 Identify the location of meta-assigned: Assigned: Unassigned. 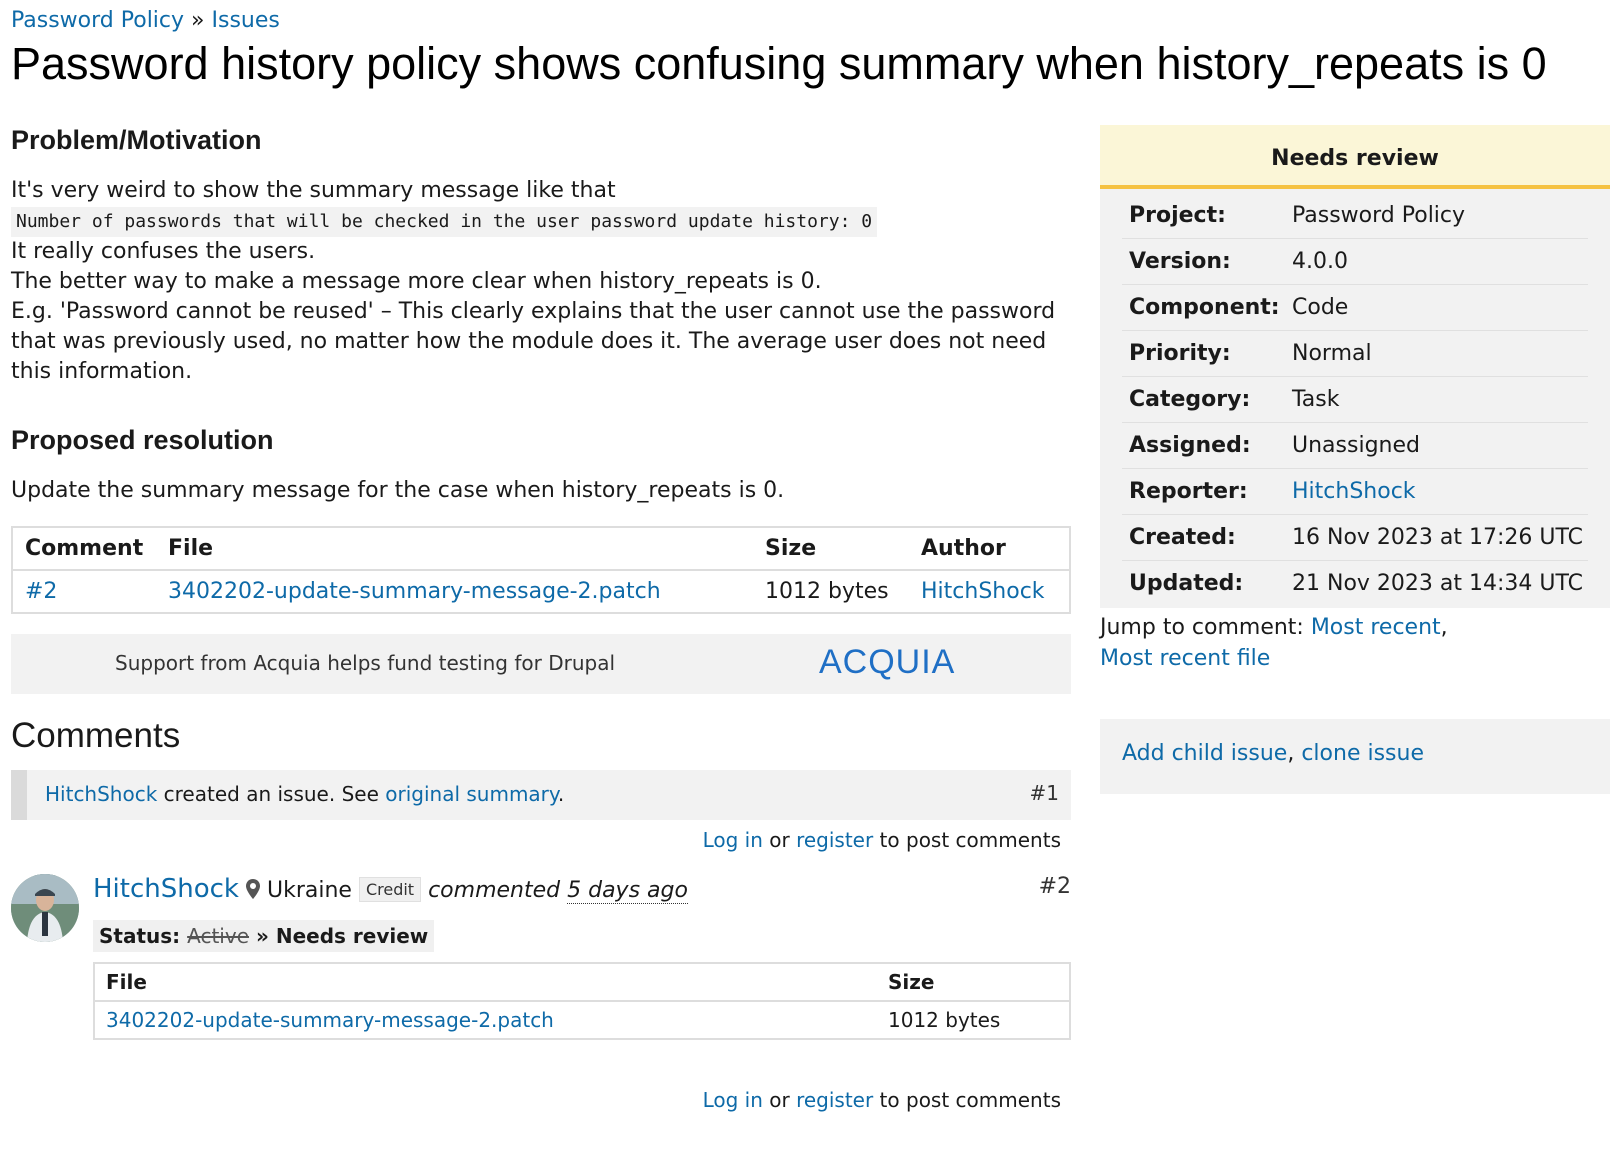
(1355, 446).